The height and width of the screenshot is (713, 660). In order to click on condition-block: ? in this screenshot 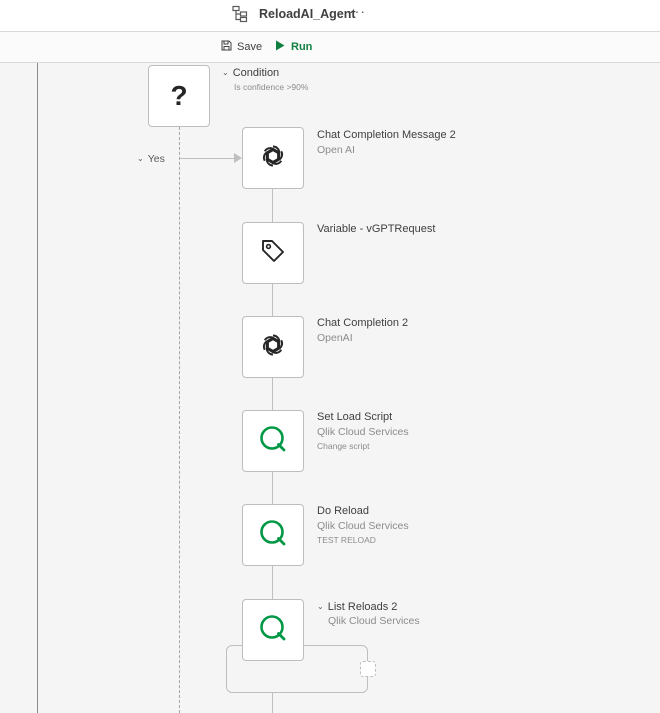, I will do `click(179, 96)`.